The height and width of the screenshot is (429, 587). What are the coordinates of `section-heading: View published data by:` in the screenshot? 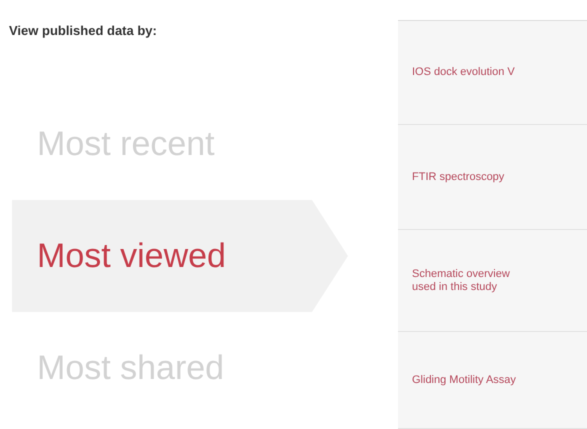 It's located at (83, 31).